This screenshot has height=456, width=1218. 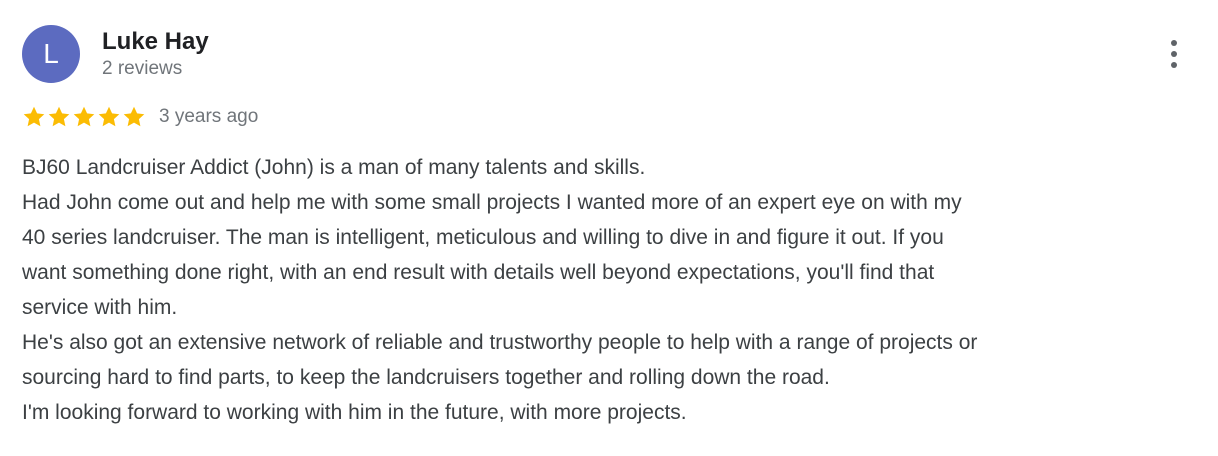 I want to click on review-text-line: service with him., so click(x=100, y=307).